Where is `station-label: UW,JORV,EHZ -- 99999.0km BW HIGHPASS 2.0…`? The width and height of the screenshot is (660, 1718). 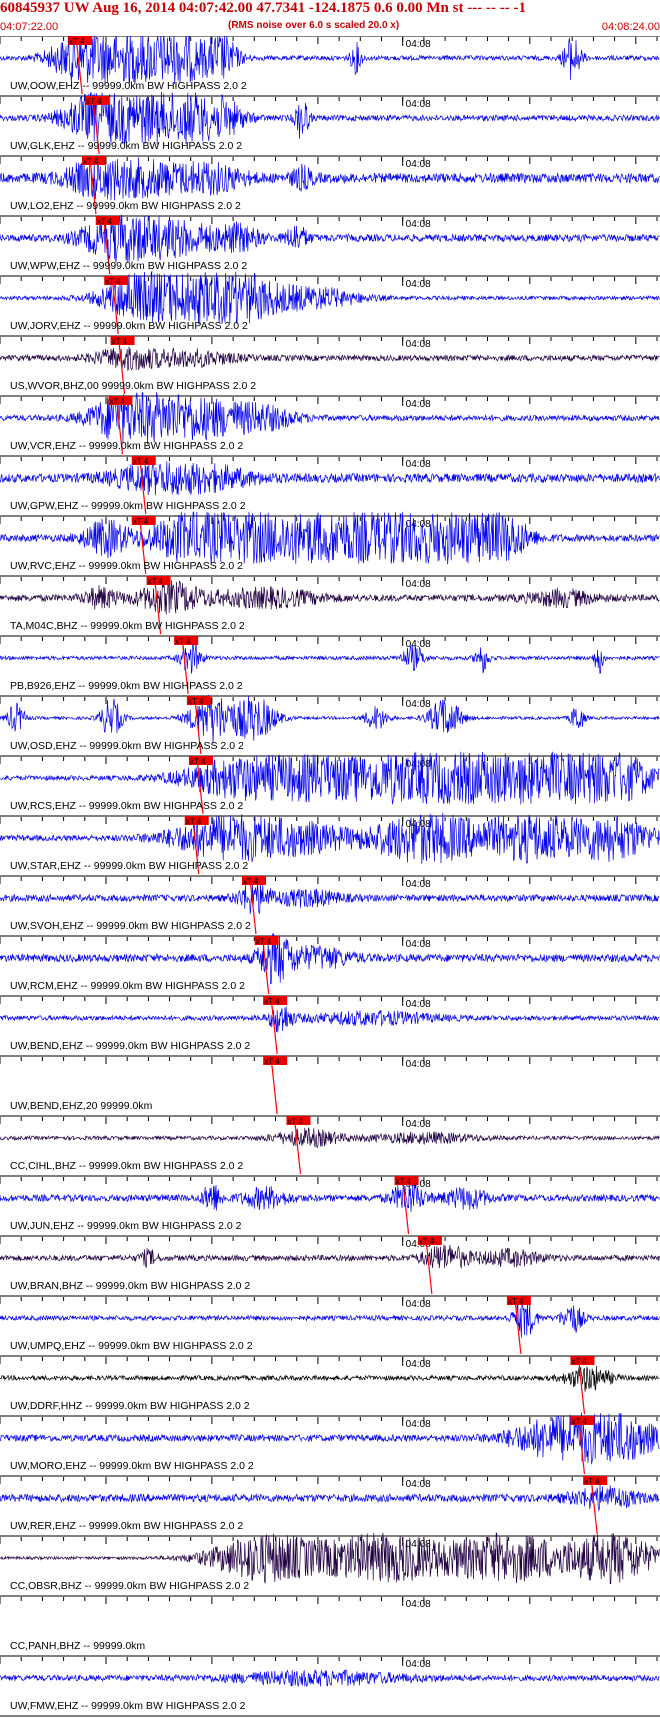 station-label: UW,JORV,EHZ -- 99999.0km BW HIGHPASS 2.0… is located at coordinates (129, 326).